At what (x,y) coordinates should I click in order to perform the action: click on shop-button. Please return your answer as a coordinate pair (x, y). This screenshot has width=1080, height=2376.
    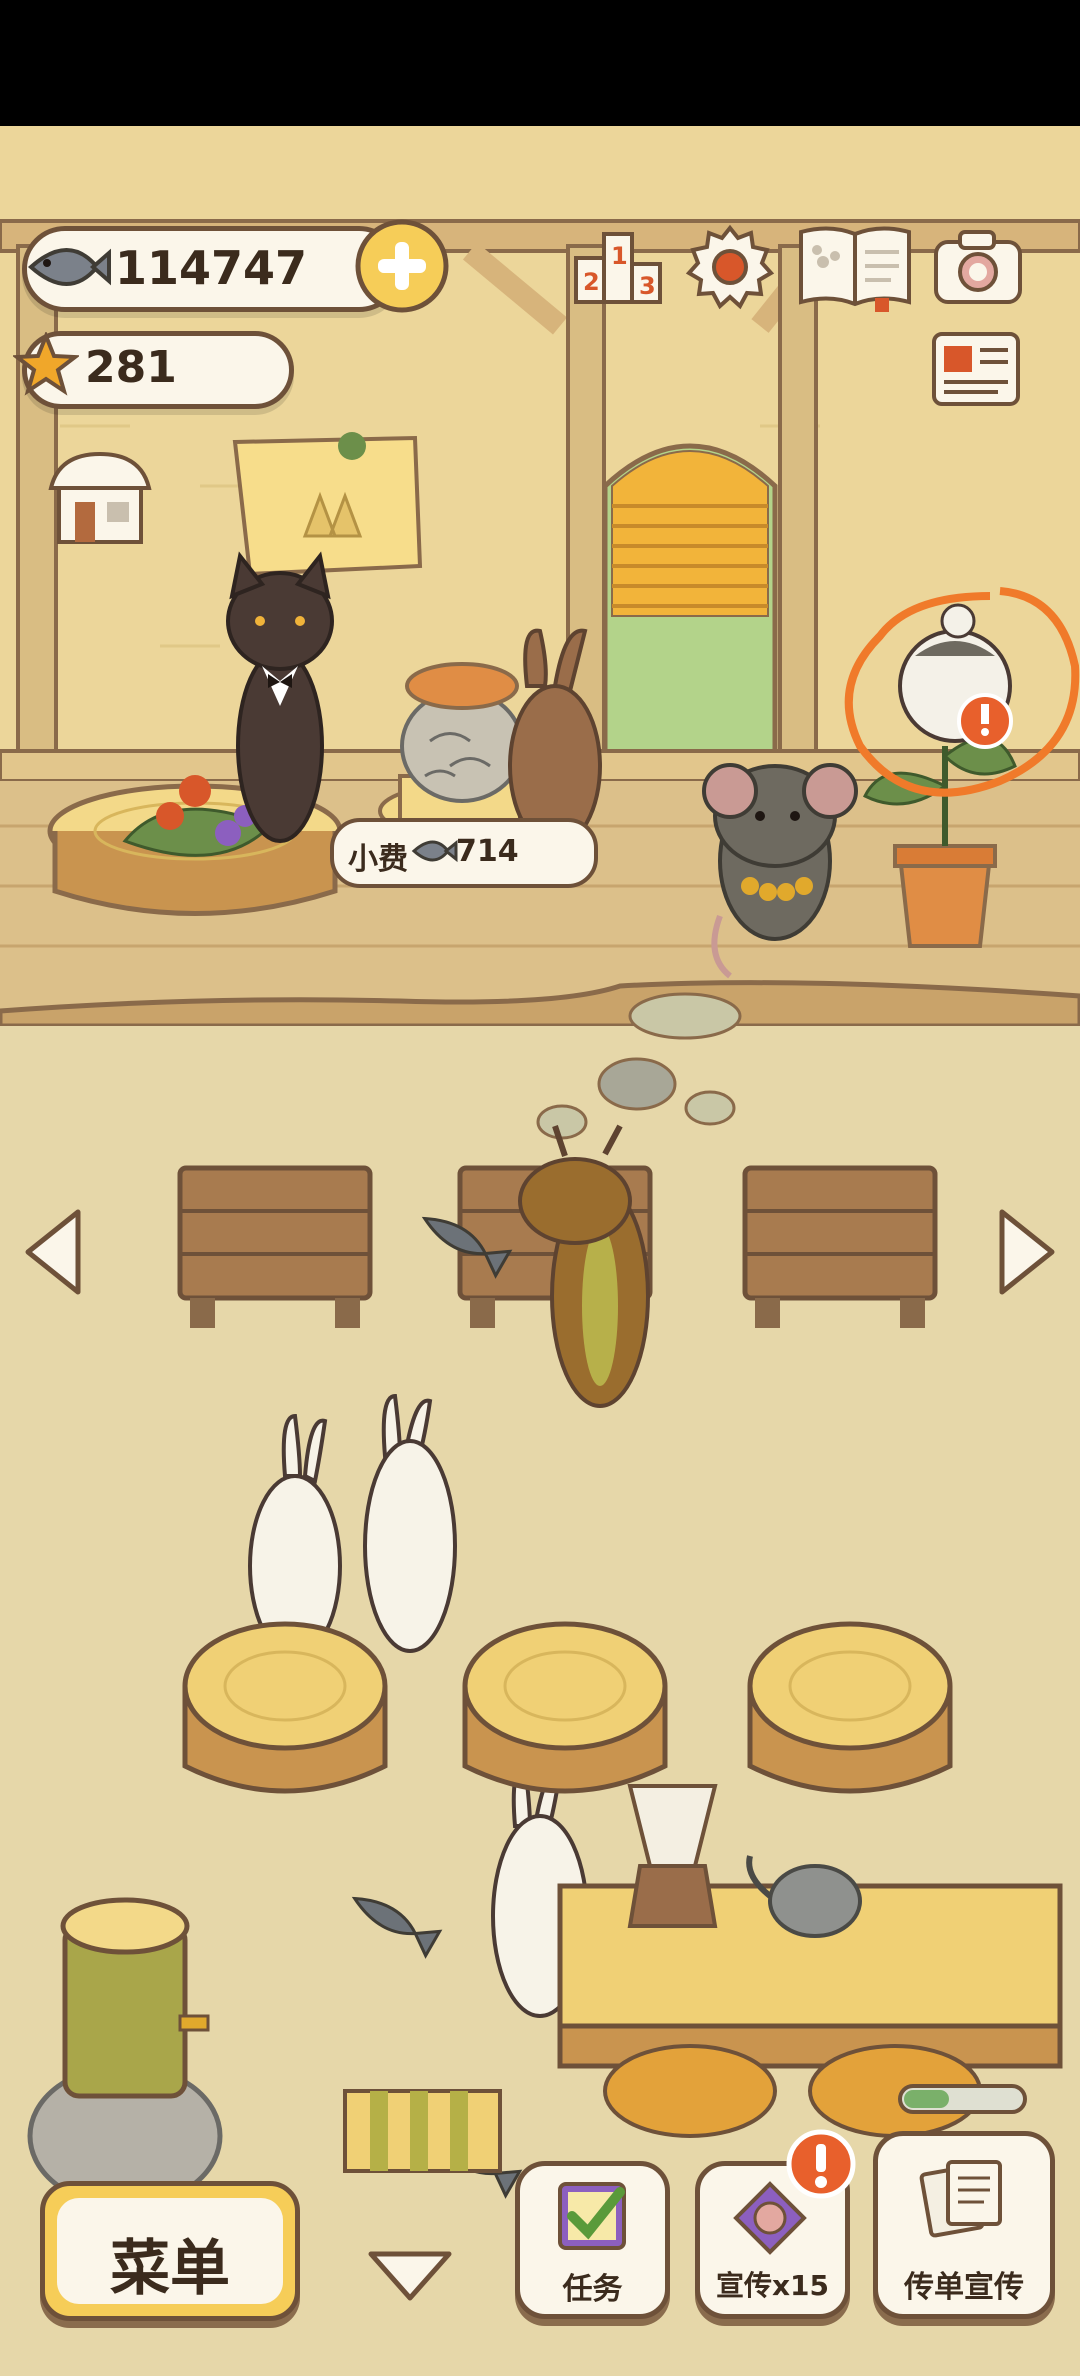
    Looking at the image, I should click on (100, 498).